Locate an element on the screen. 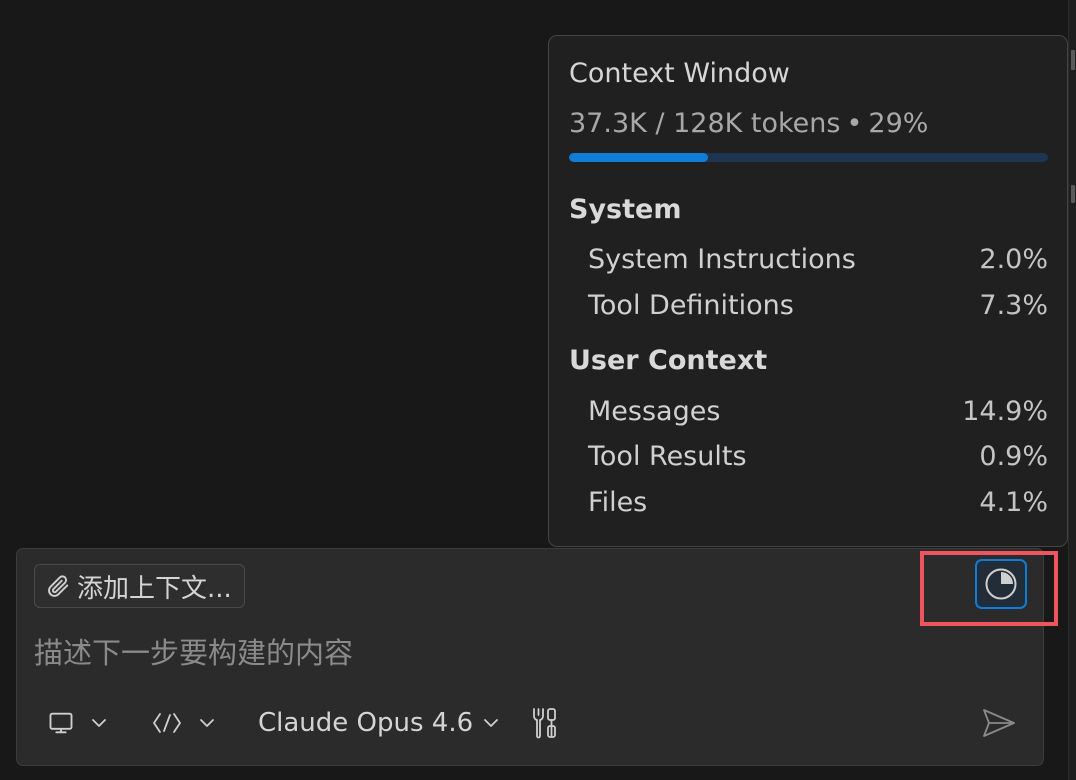 The image size is (1076, 780). row-tool-definitions: Tool Definitions 7.3% is located at coordinates (818, 305).